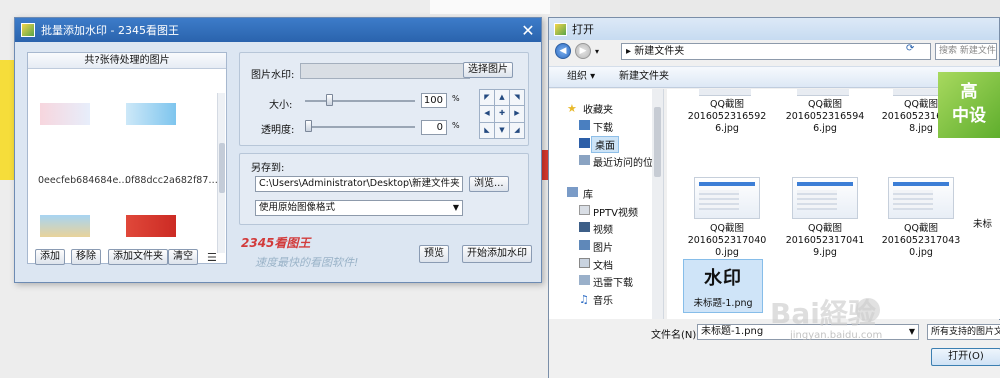 Image resolution: width=1000 pixels, height=378 pixels. I want to click on list-view-icon: ☰, so click(212, 257).